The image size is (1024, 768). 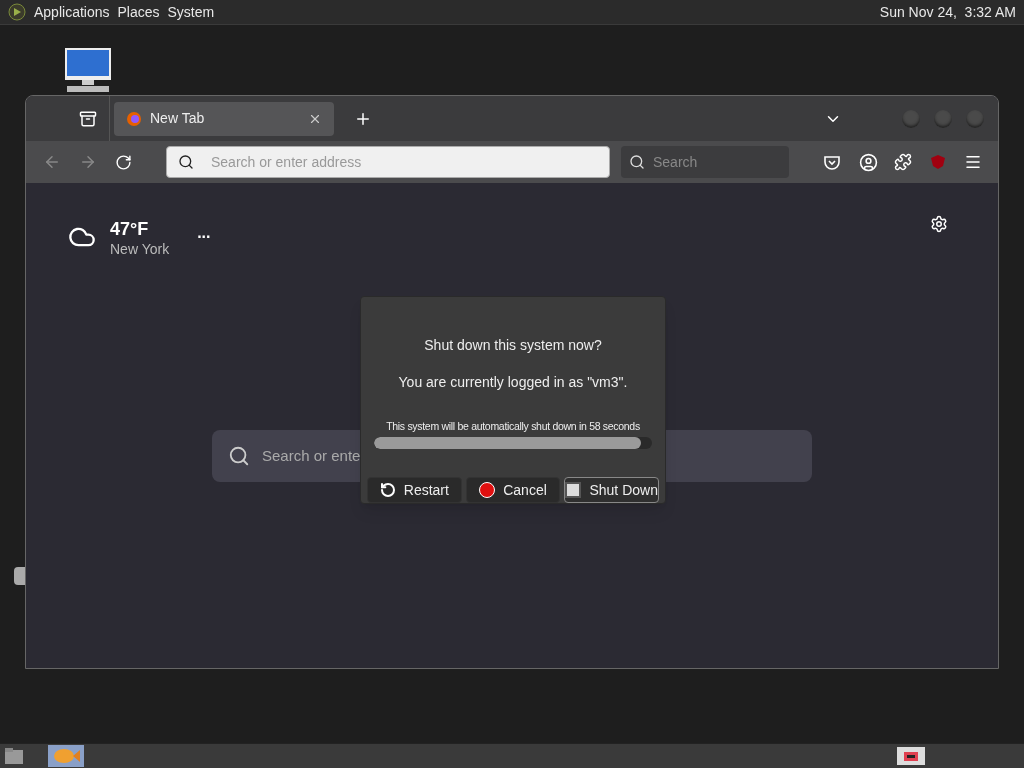 What do you see at coordinates (947, 12) in the screenshot?
I see `panel-clock: Sun Nov 24, 3:32 AM` at bounding box center [947, 12].